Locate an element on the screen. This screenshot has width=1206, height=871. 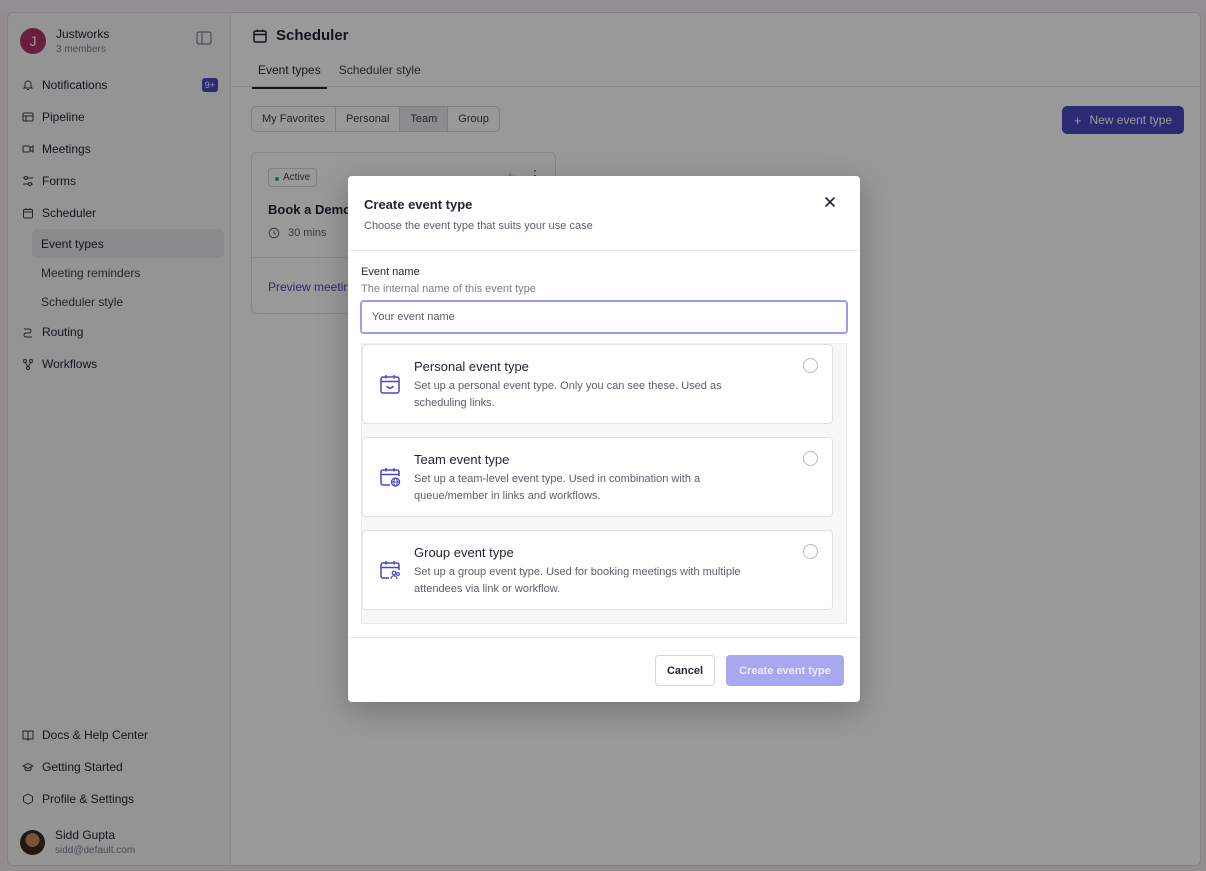
calendar-globe-icon is located at coordinates (390, 477).